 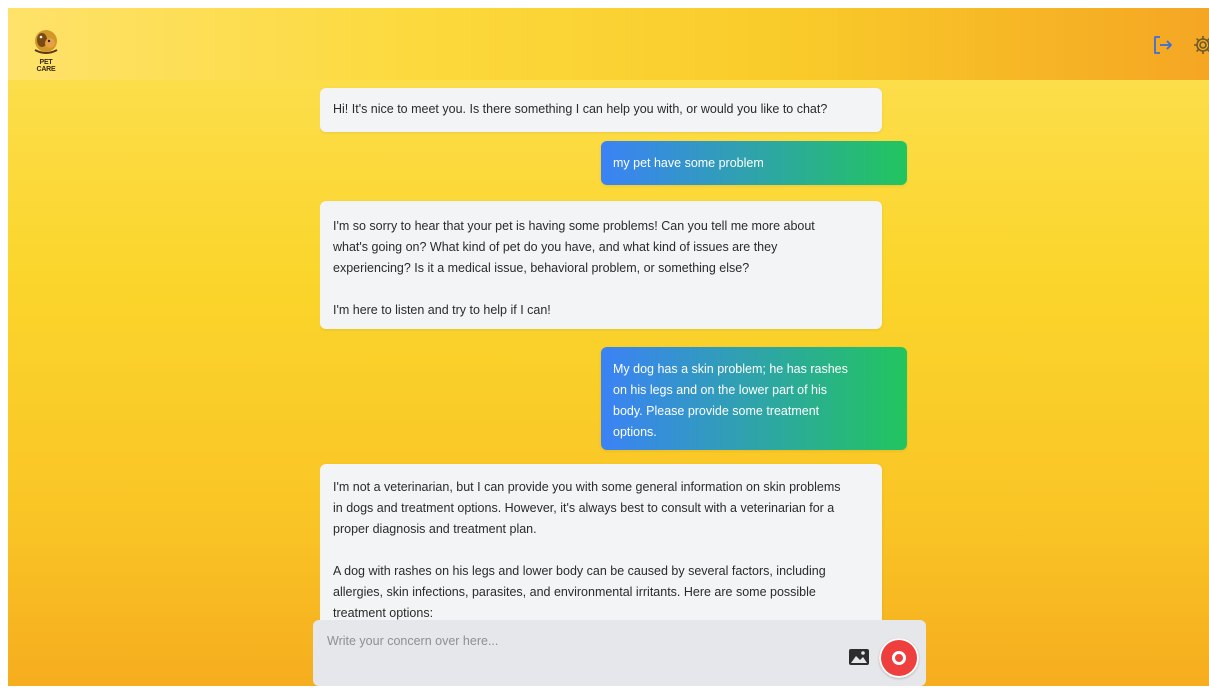 I want to click on record-icon, so click(x=899, y=658).